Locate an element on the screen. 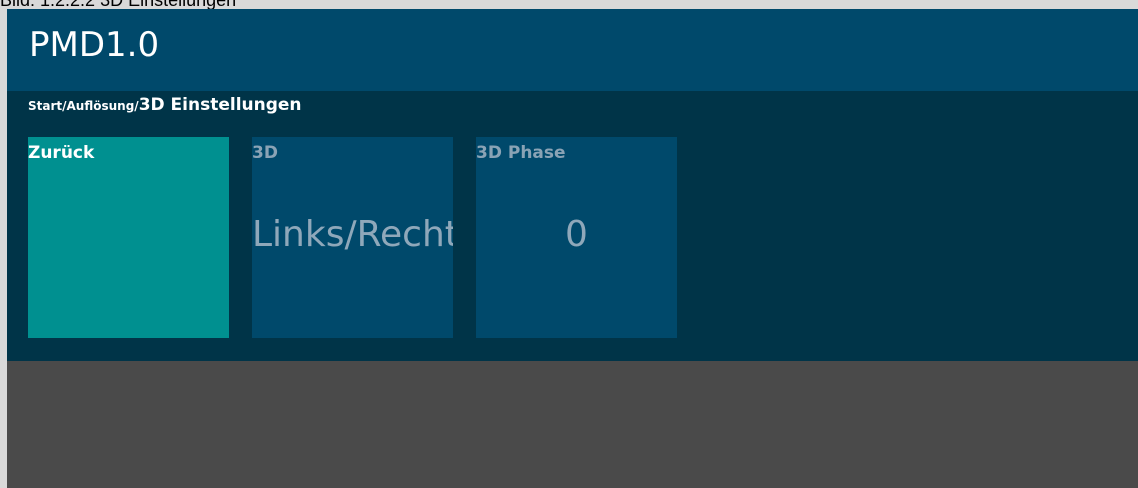 The height and width of the screenshot is (488, 1138). 3d-mode-label: 3D is located at coordinates (265, 153).